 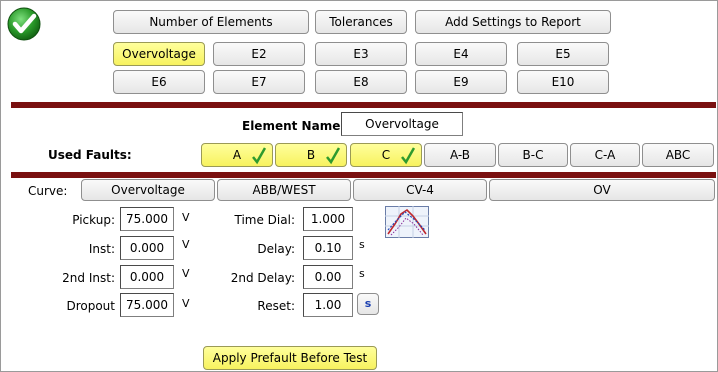 I want to click on second-delay-field: 0.00, so click(x=328, y=277).